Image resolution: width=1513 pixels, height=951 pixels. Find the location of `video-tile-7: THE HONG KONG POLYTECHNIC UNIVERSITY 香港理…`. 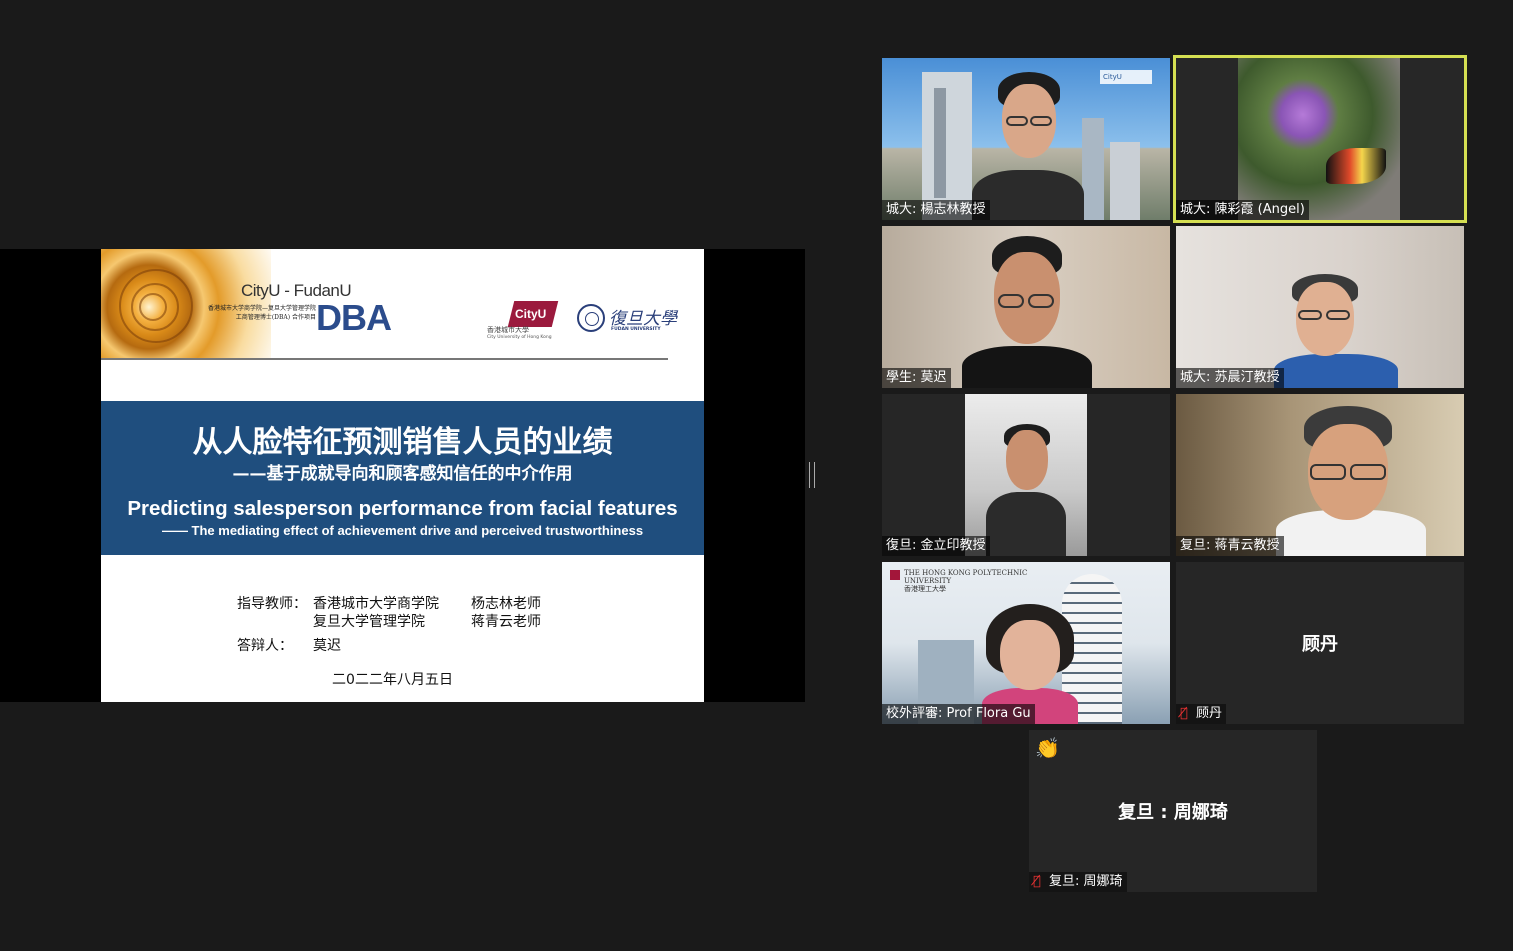

video-tile-7: THE HONG KONG POLYTECHNIC UNIVERSITY 香港理… is located at coordinates (1026, 643).